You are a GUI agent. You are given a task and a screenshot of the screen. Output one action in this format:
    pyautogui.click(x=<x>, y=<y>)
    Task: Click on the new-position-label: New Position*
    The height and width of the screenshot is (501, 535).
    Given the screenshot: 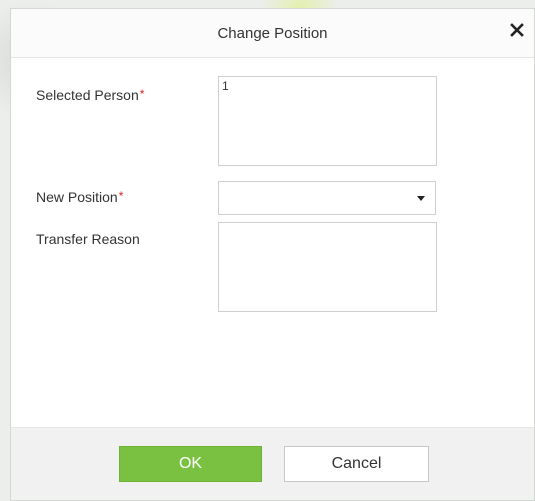 What is the action you would take?
    pyautogui.click(x=79, y=197)
    